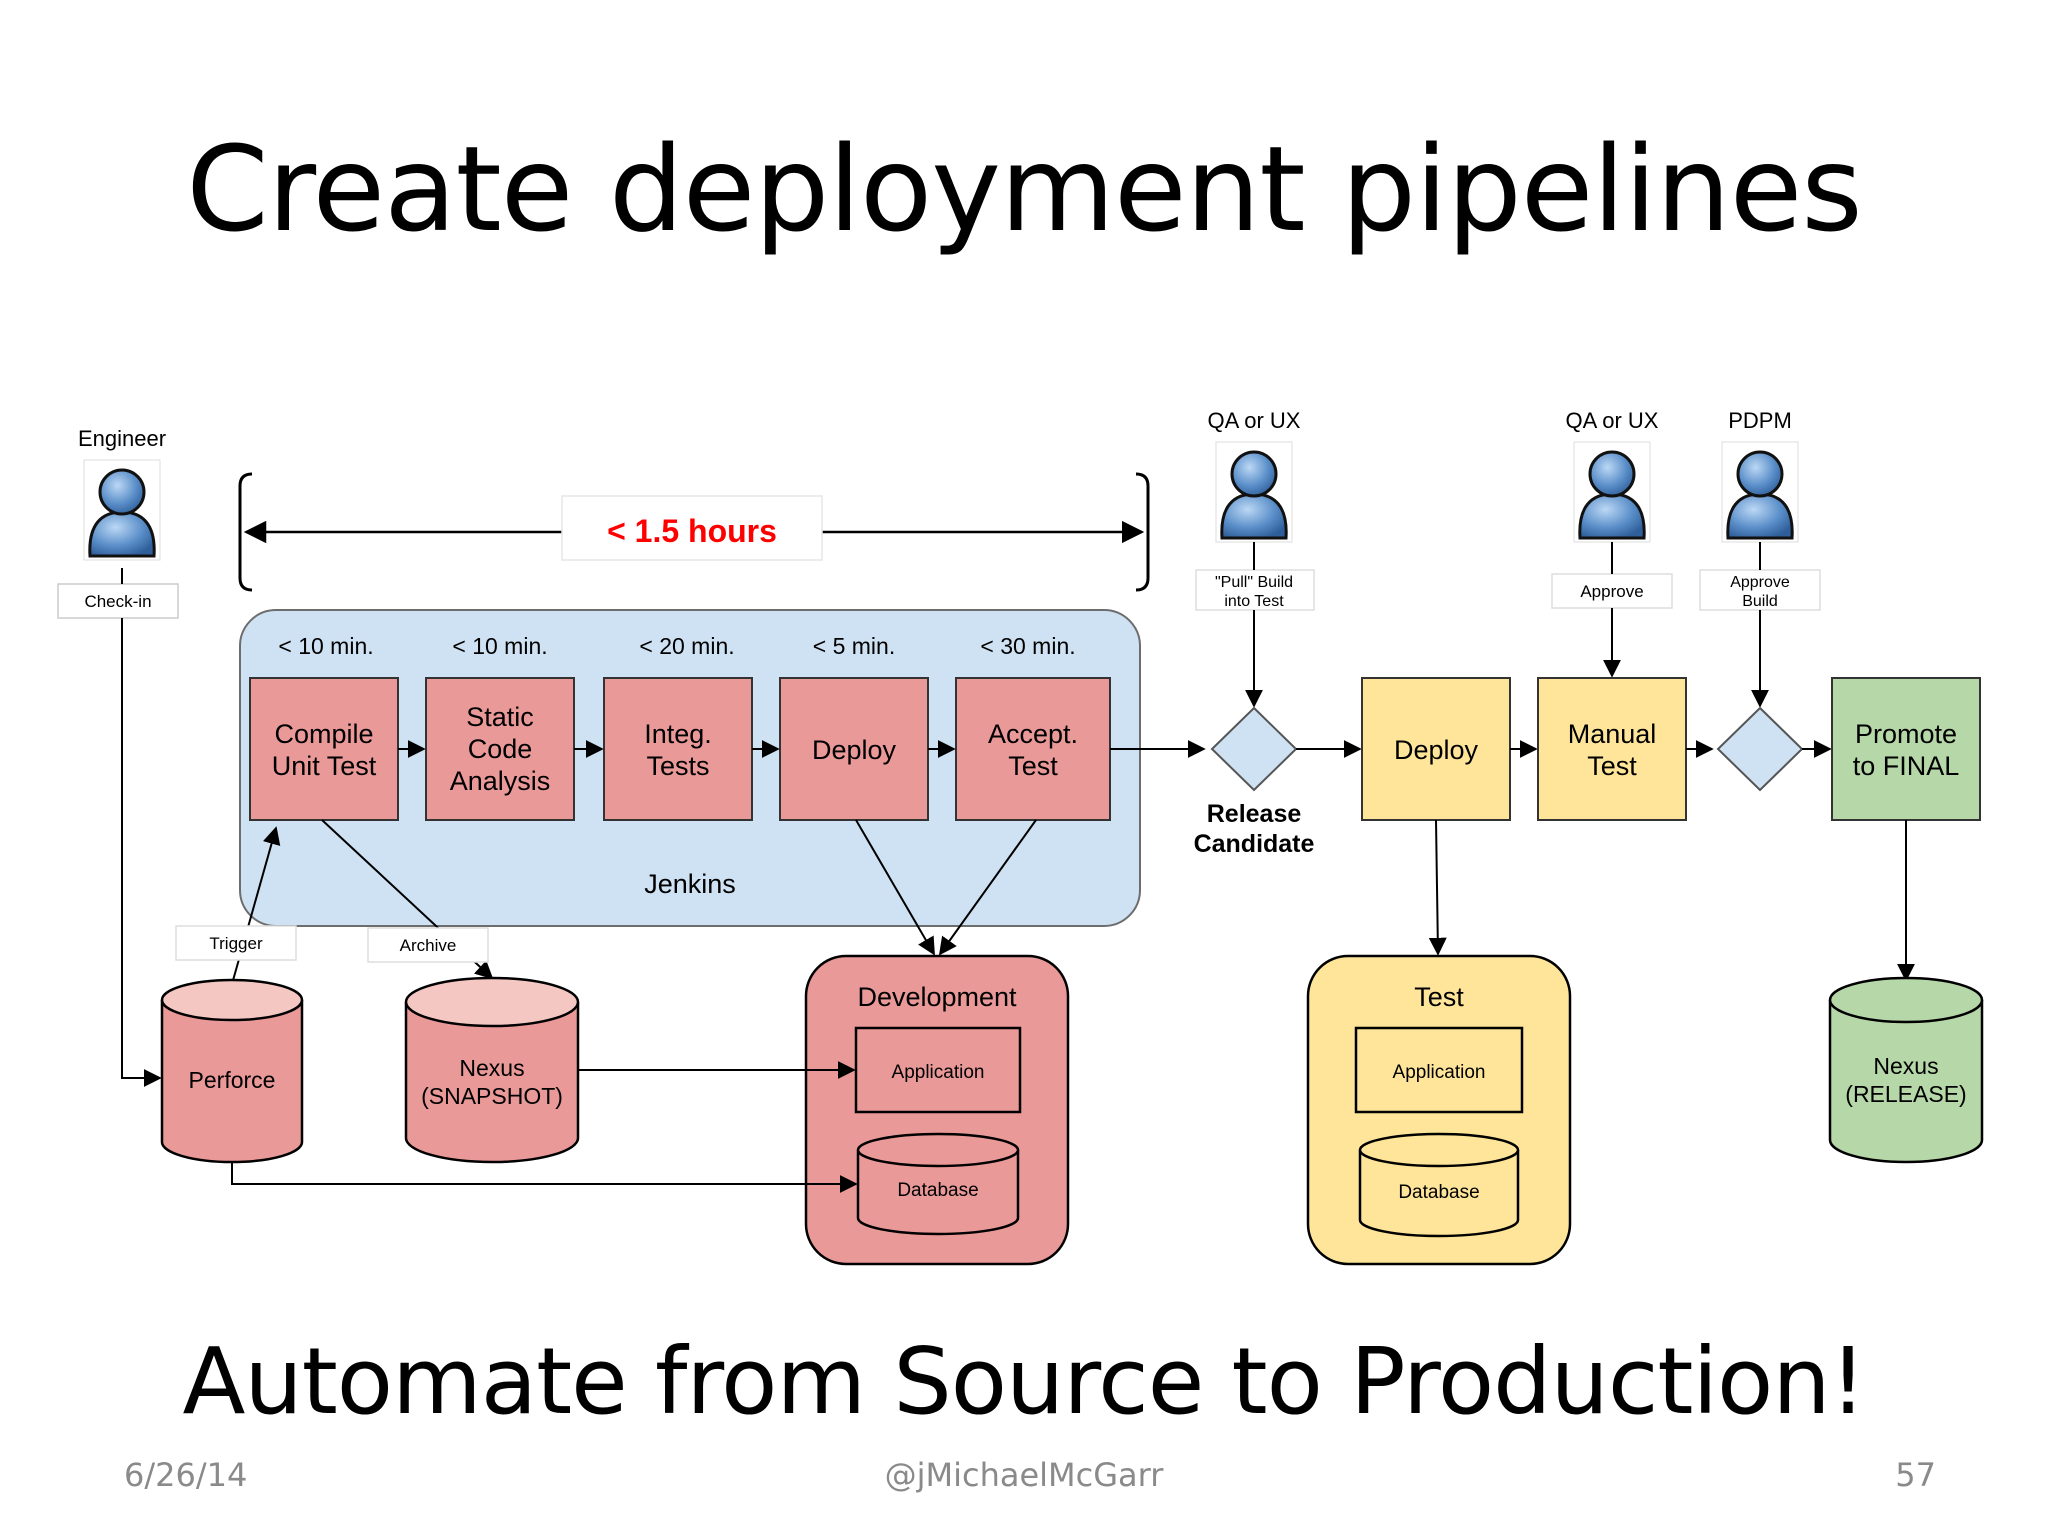  I want to click on duration-label: < 1.5 hours, so click(692, 531).